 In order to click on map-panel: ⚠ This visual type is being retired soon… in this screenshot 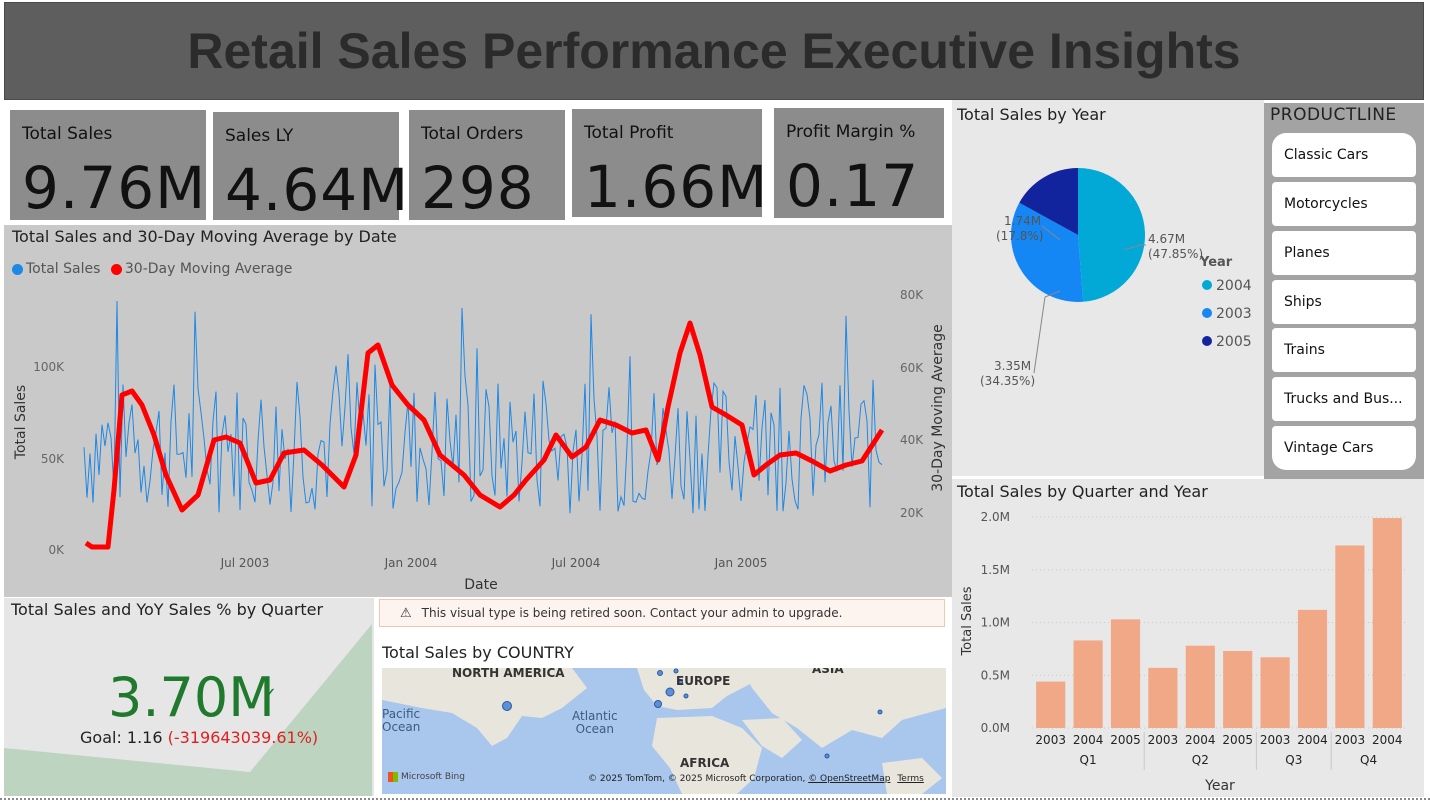, I will do `click(664, 697)`.